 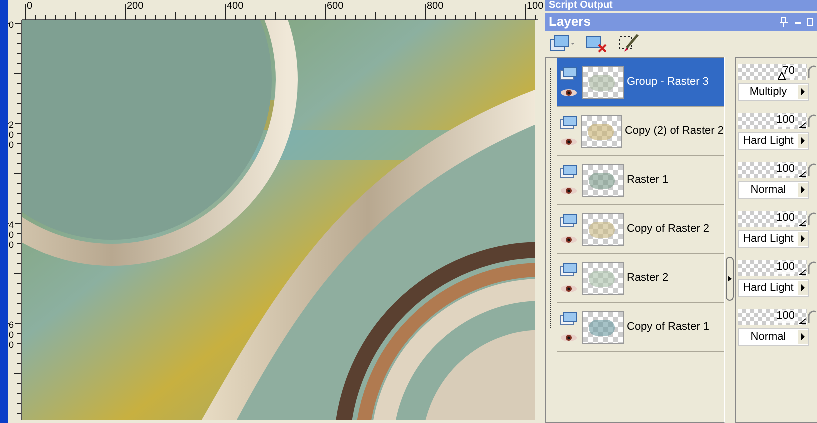 I want to click on ring-icon, so click(x=812, y=72).